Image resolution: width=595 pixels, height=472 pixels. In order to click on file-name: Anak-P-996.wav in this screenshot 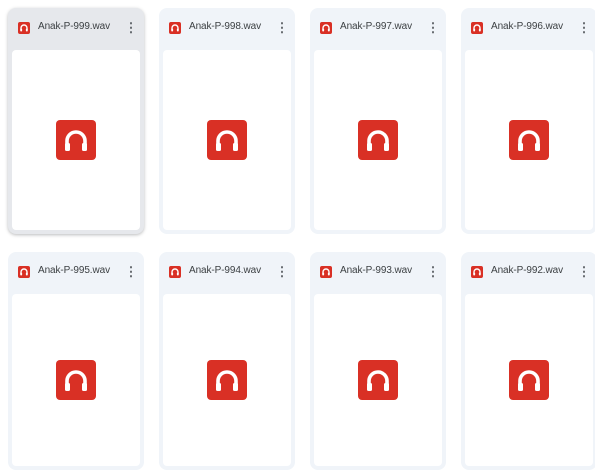, I will do `click(527, 26)`.